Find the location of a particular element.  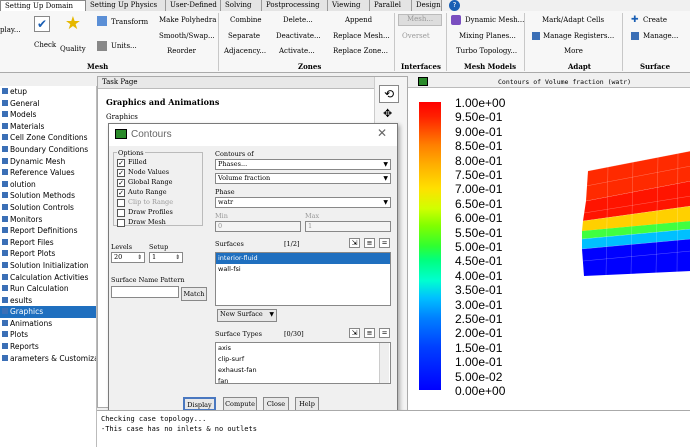

tab-setting-up-physics: Setting Up Physics is located at coordinates (126, 5).